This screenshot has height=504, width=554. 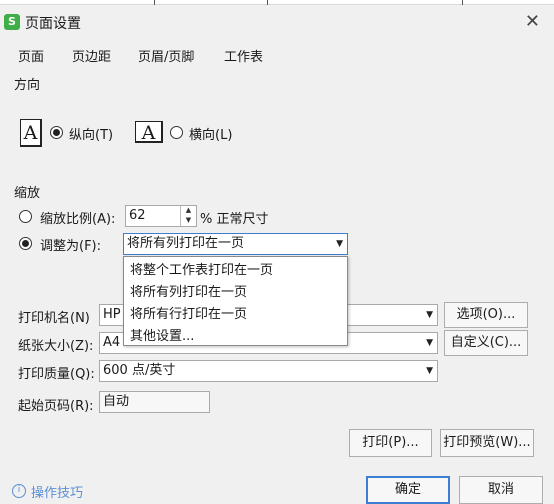 What do you see at coordinates (116, 401) in the screenshot?
I see `first-page-value: 自动` at bounding box center [116, 401].